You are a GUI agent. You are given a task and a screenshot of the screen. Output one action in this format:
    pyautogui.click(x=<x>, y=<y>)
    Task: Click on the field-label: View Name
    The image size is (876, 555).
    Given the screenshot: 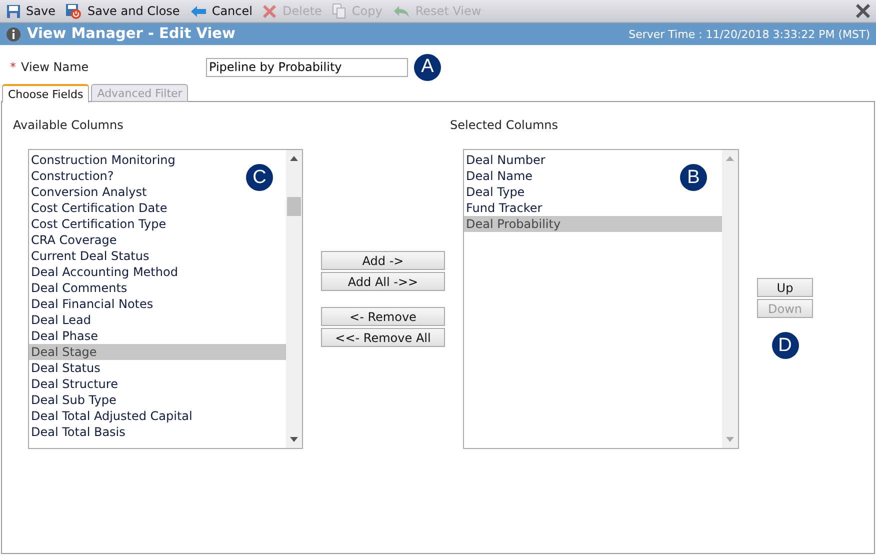 What is the action you would take?
    pyautogui.click(x=55, y=67)
    